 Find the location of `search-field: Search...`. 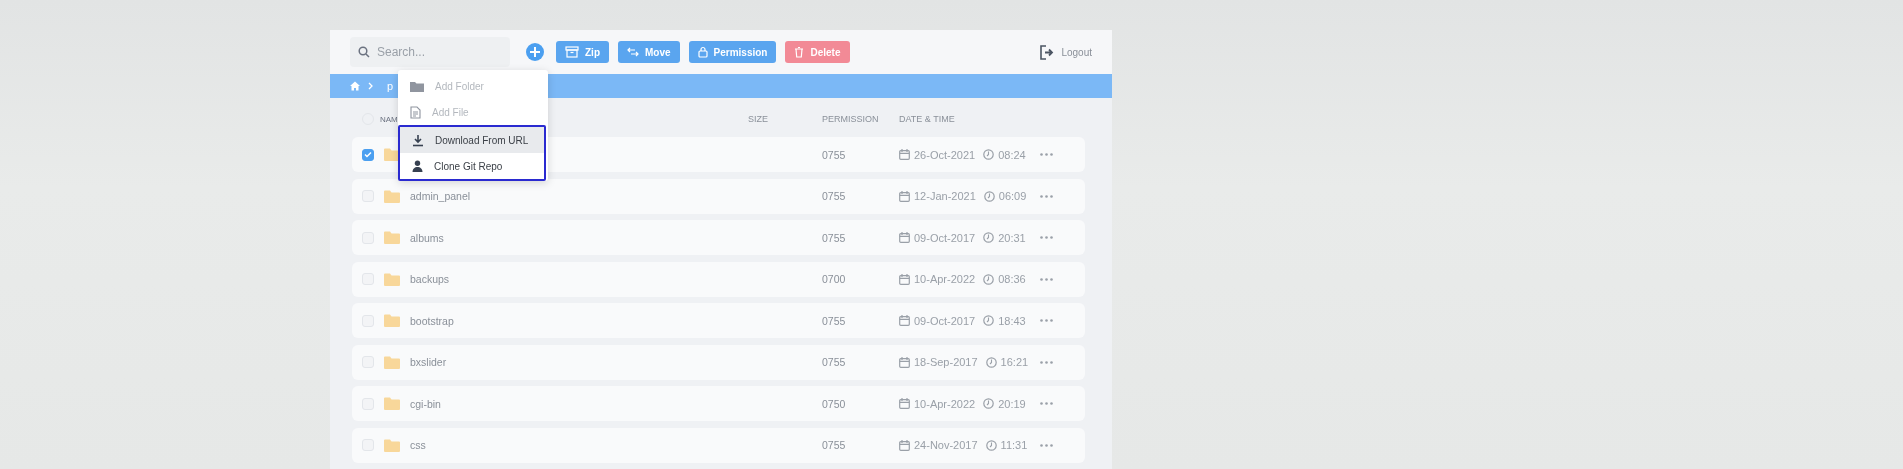

search-field: Search... is located at coordinates (430, 52).